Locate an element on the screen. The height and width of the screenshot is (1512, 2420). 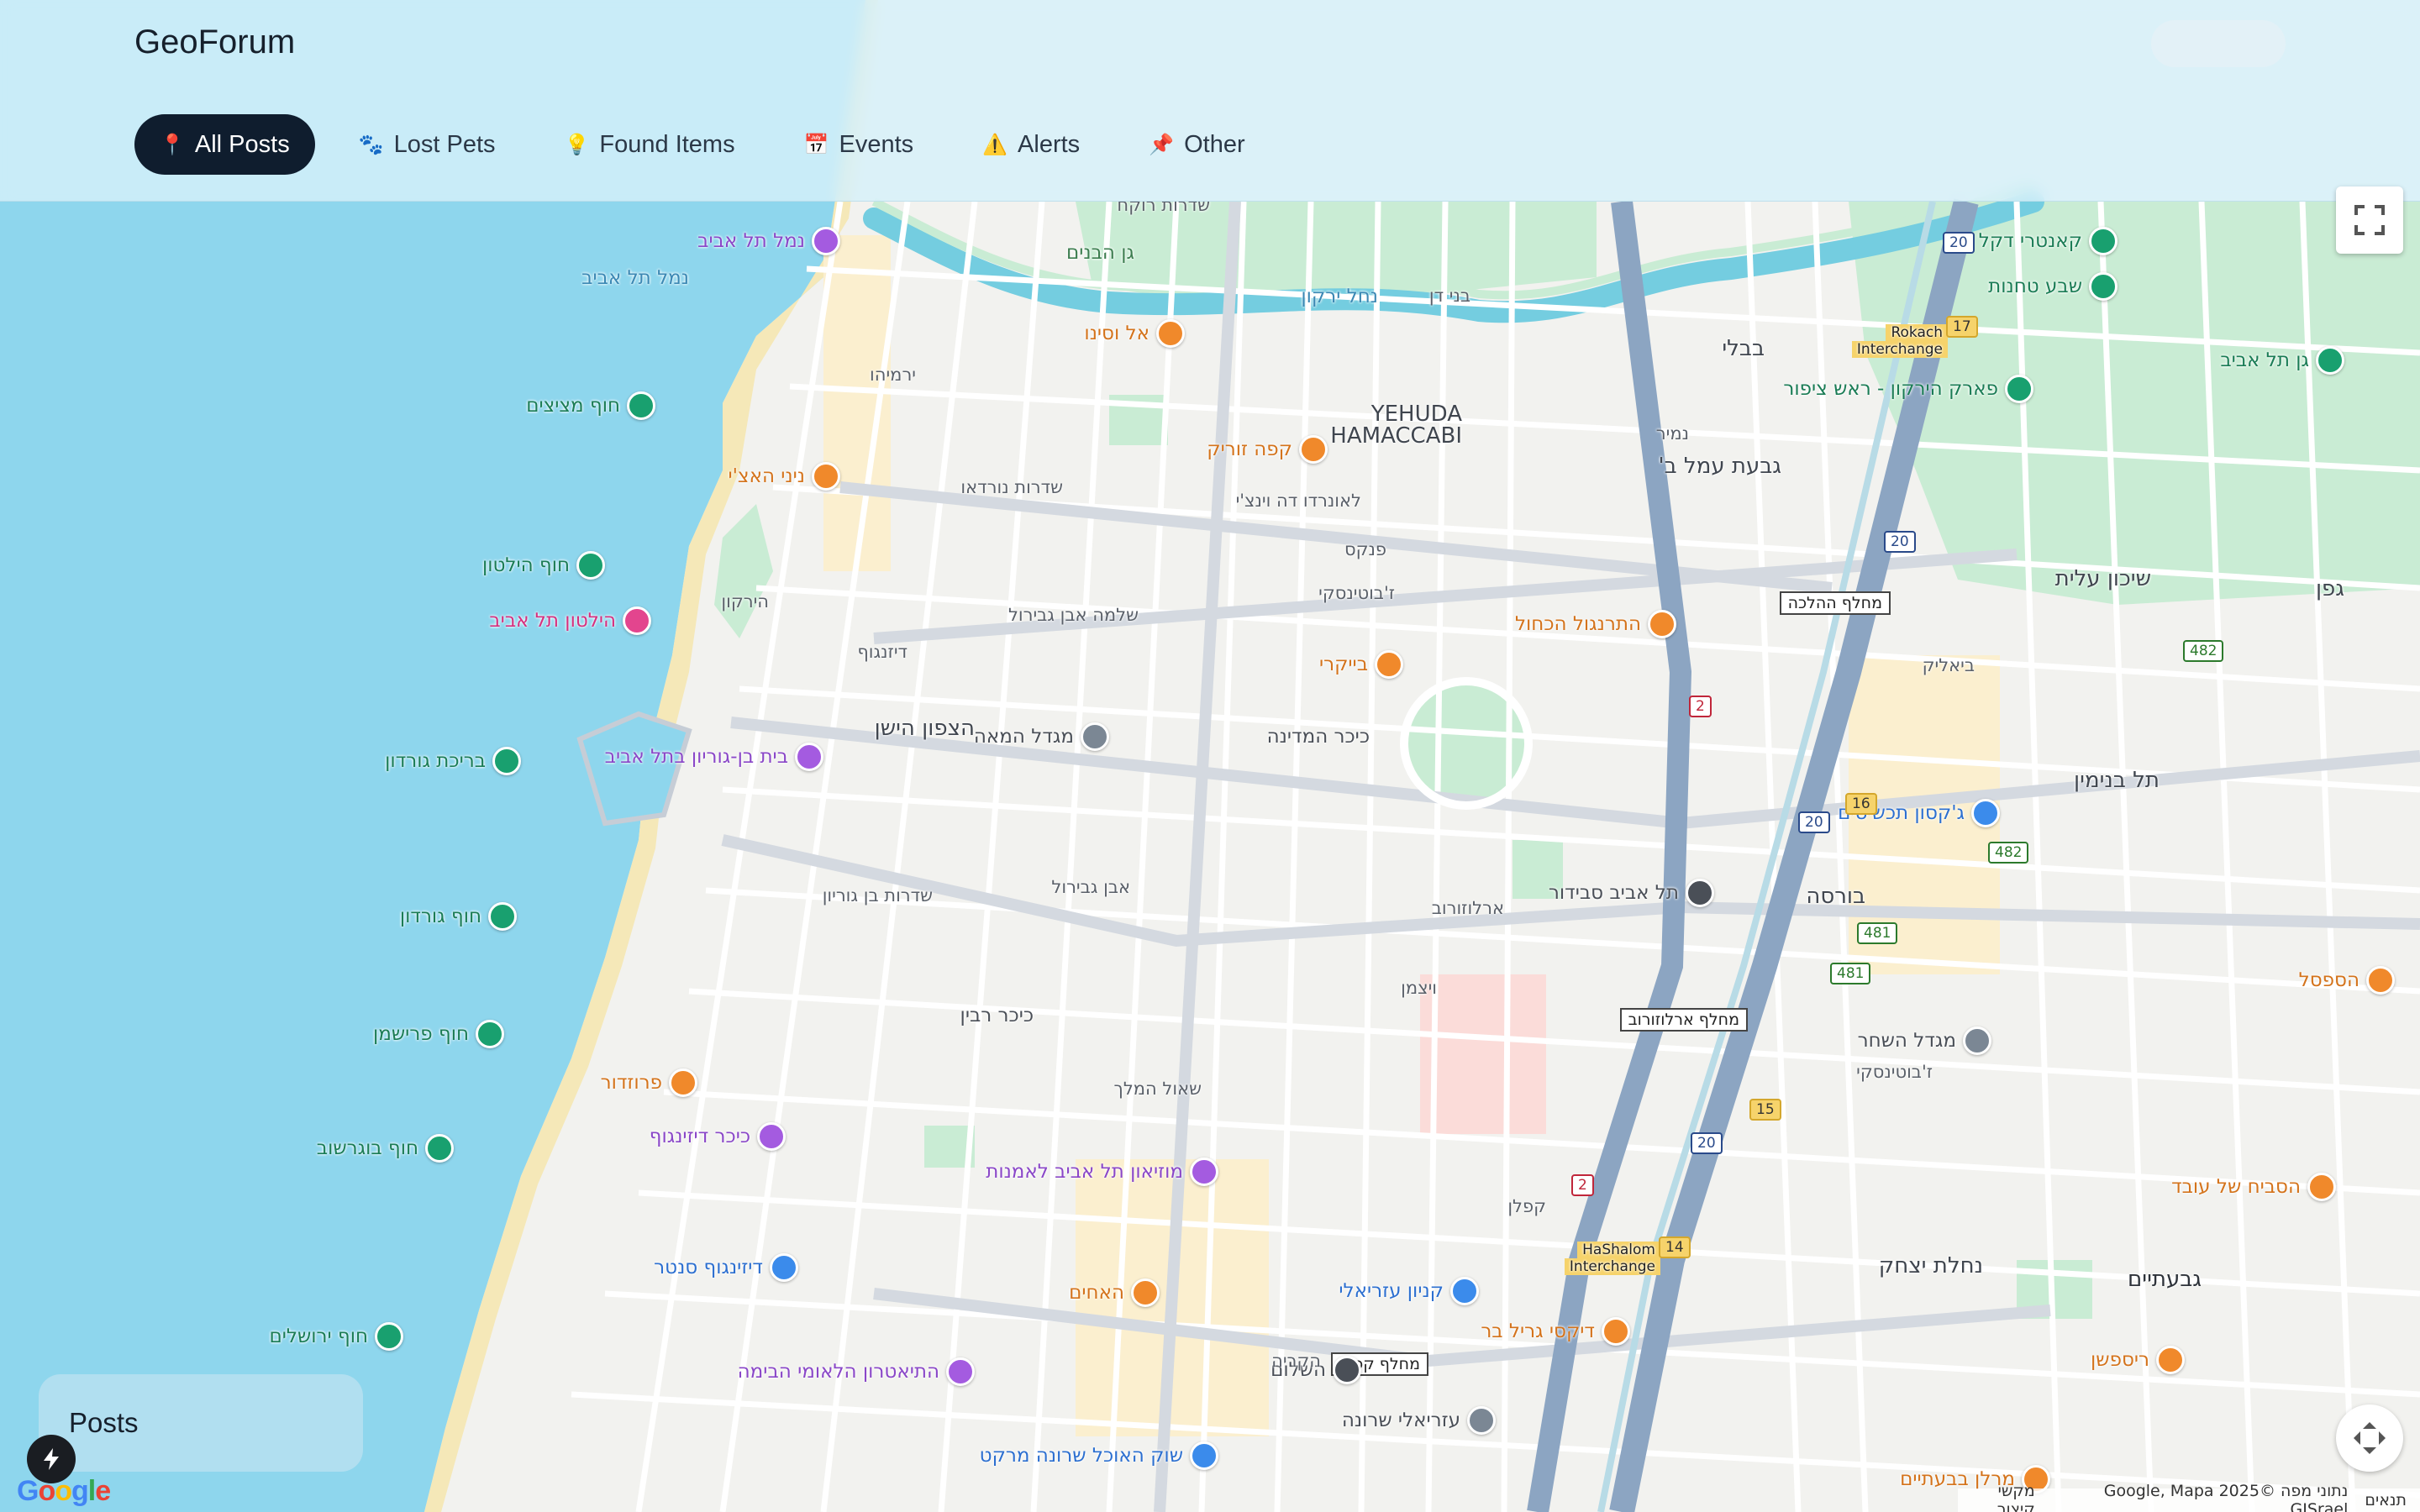
tab-label: Events is located at coordinates (876, 144).